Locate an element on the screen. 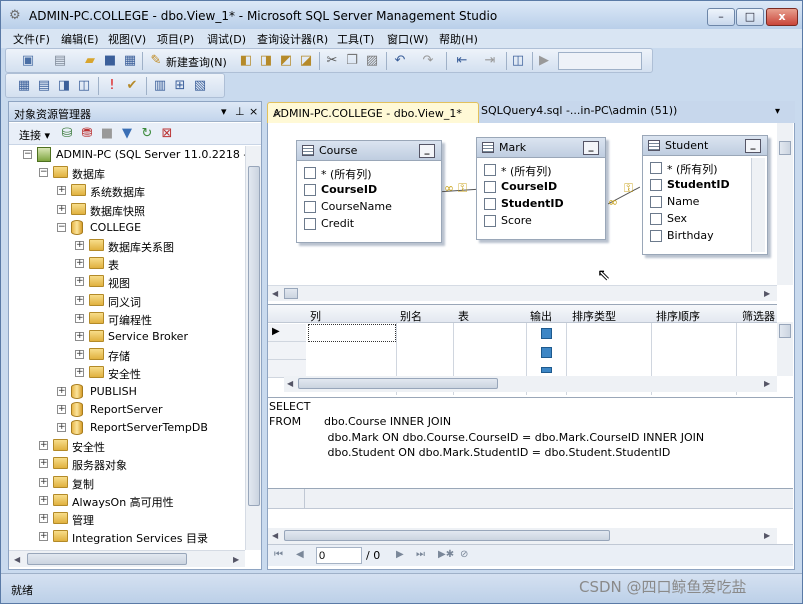 The width and height of the screenshot is (803, 604). add-item-icon: ▤ is located at coordinates (60, 61).